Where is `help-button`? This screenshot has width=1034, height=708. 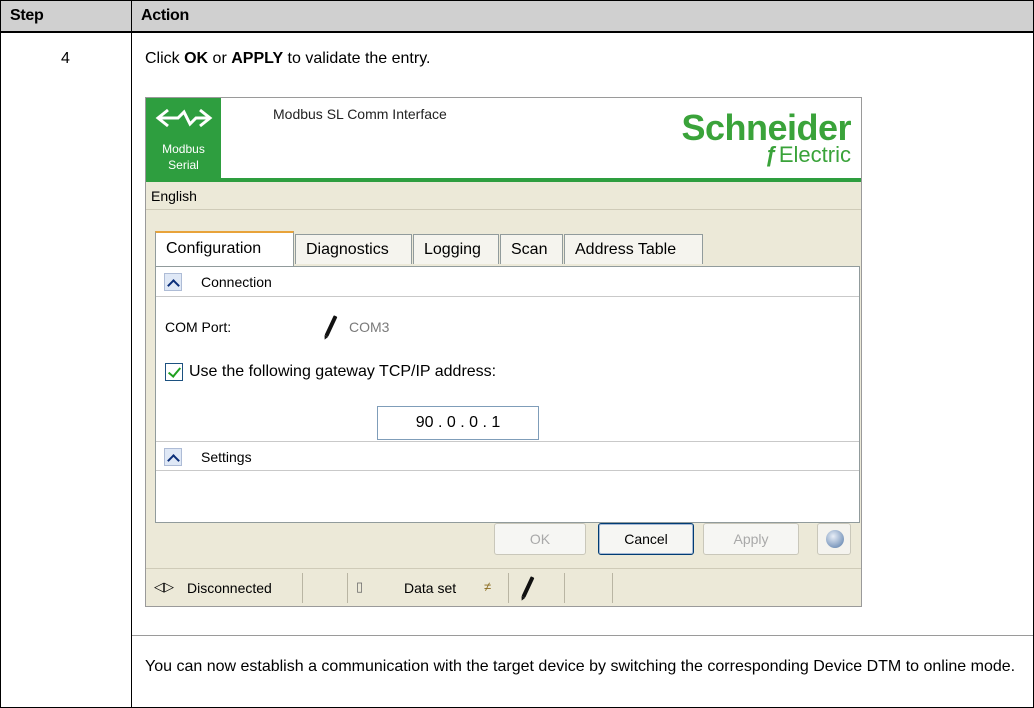 help-button is located at coordinates (834, 539).